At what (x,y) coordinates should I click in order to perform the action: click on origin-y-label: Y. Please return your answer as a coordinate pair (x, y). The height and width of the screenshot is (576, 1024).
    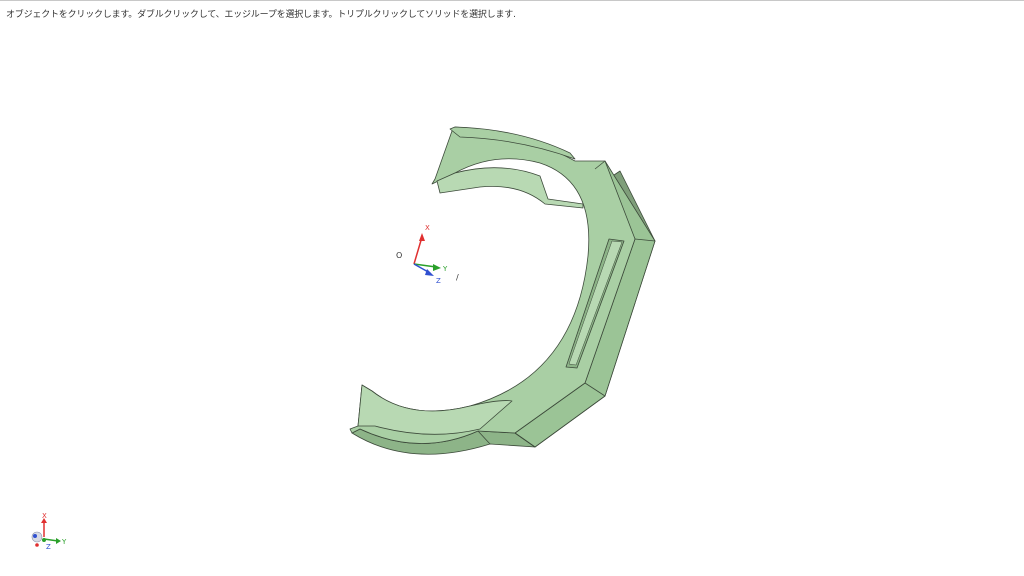
    Looking at the image, I should click on (445, 269).